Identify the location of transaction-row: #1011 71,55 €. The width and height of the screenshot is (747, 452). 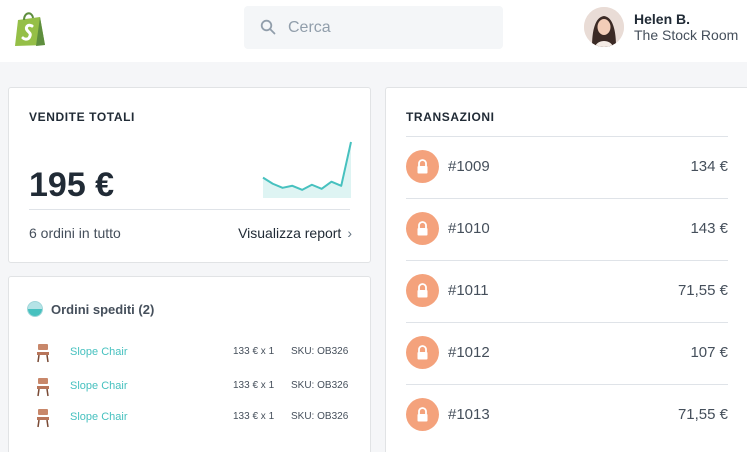
(567, 291).